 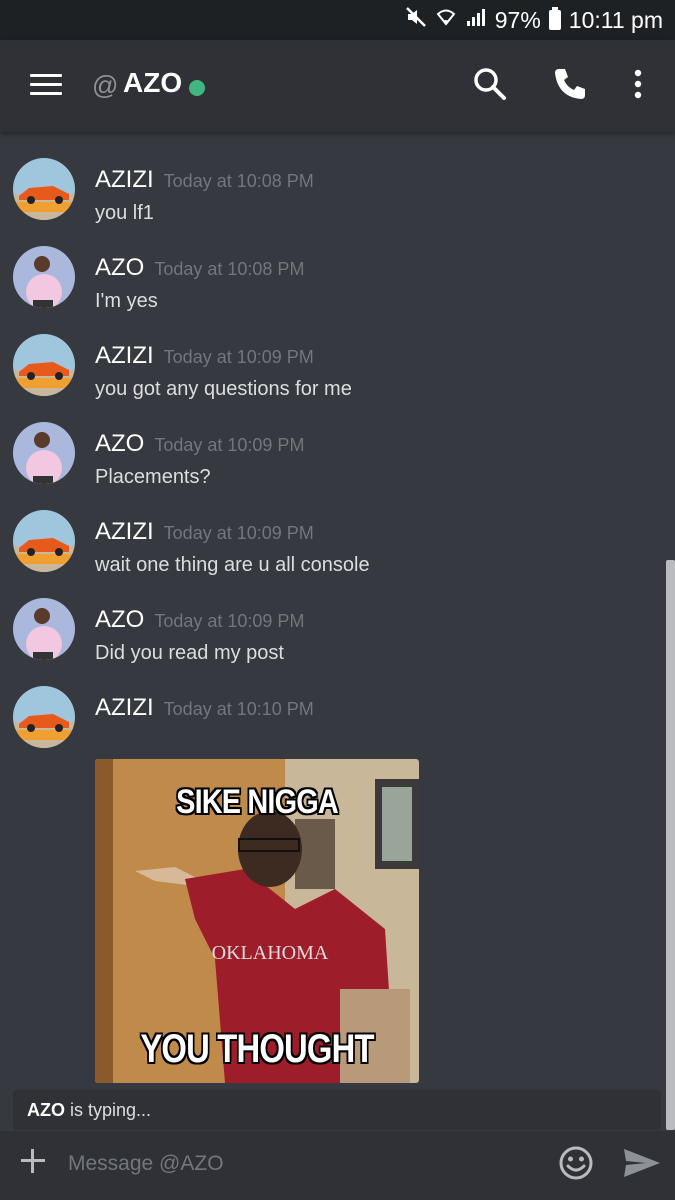 I want to click on composer, so click(x=337, y=1165).